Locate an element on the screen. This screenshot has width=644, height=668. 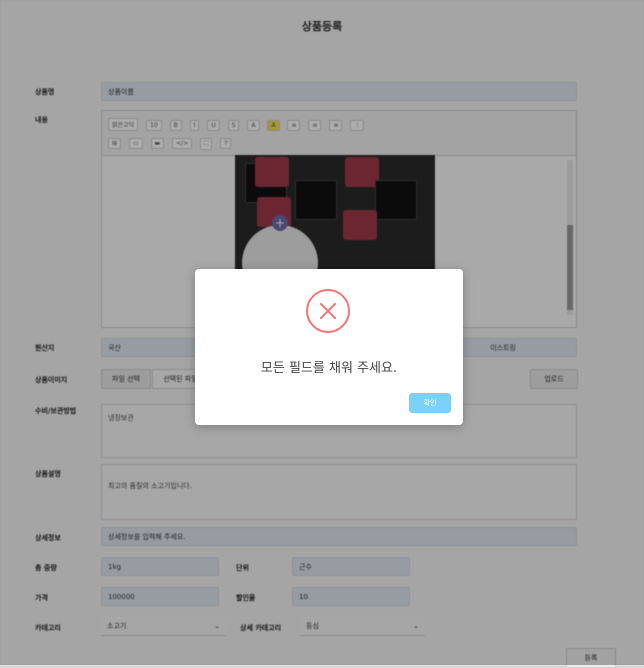
error-icon is located at coordinates (328, 311).